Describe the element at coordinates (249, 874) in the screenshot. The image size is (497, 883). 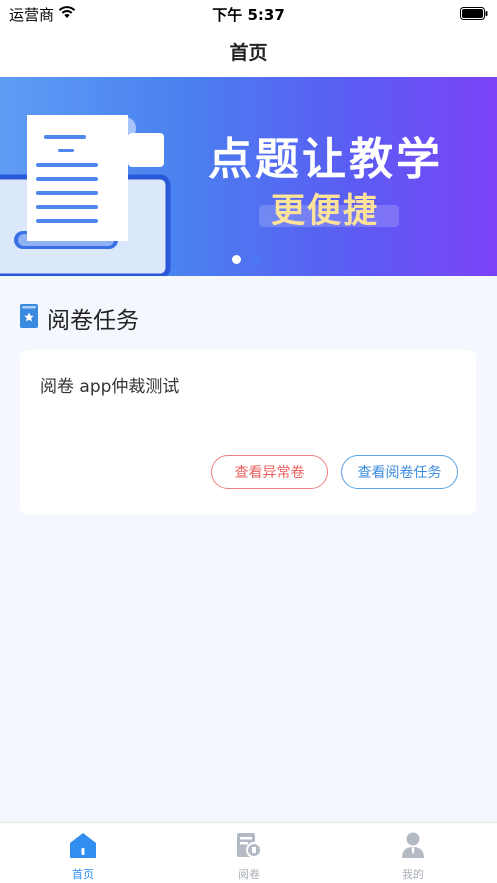
I see `tab-grading-label: 阅卷` at that location.